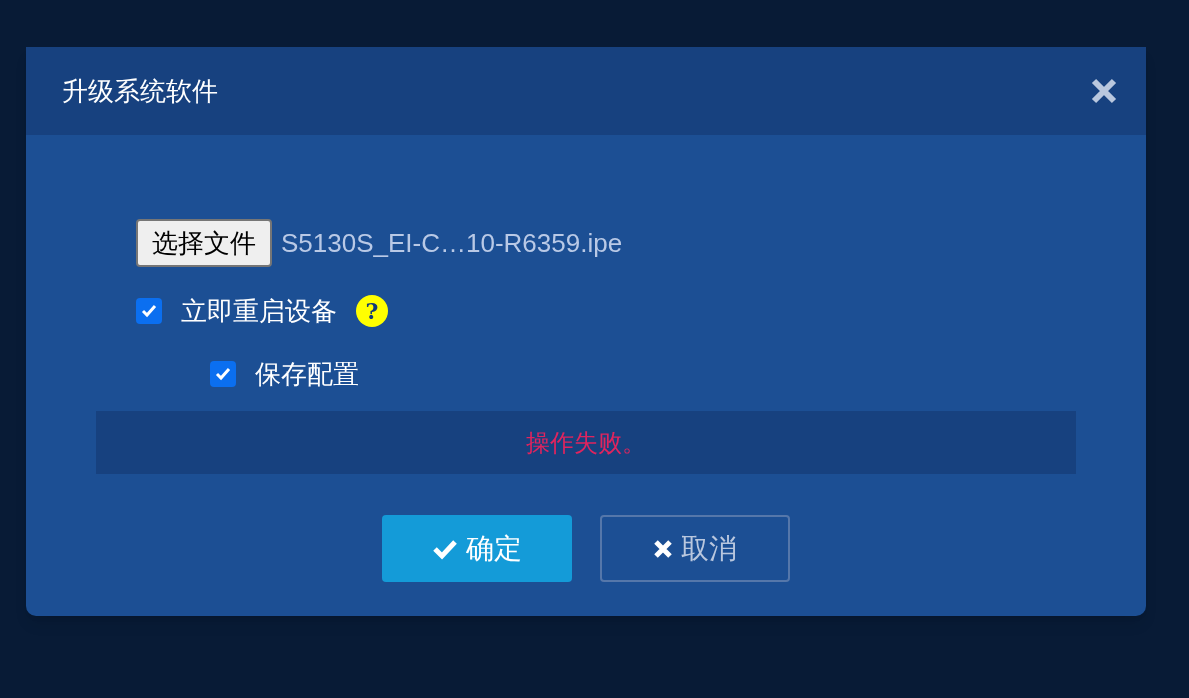 This screenshot has width=1189, height=698. I want to click on dialog-title: 升级系统软件, so click(140, 91).